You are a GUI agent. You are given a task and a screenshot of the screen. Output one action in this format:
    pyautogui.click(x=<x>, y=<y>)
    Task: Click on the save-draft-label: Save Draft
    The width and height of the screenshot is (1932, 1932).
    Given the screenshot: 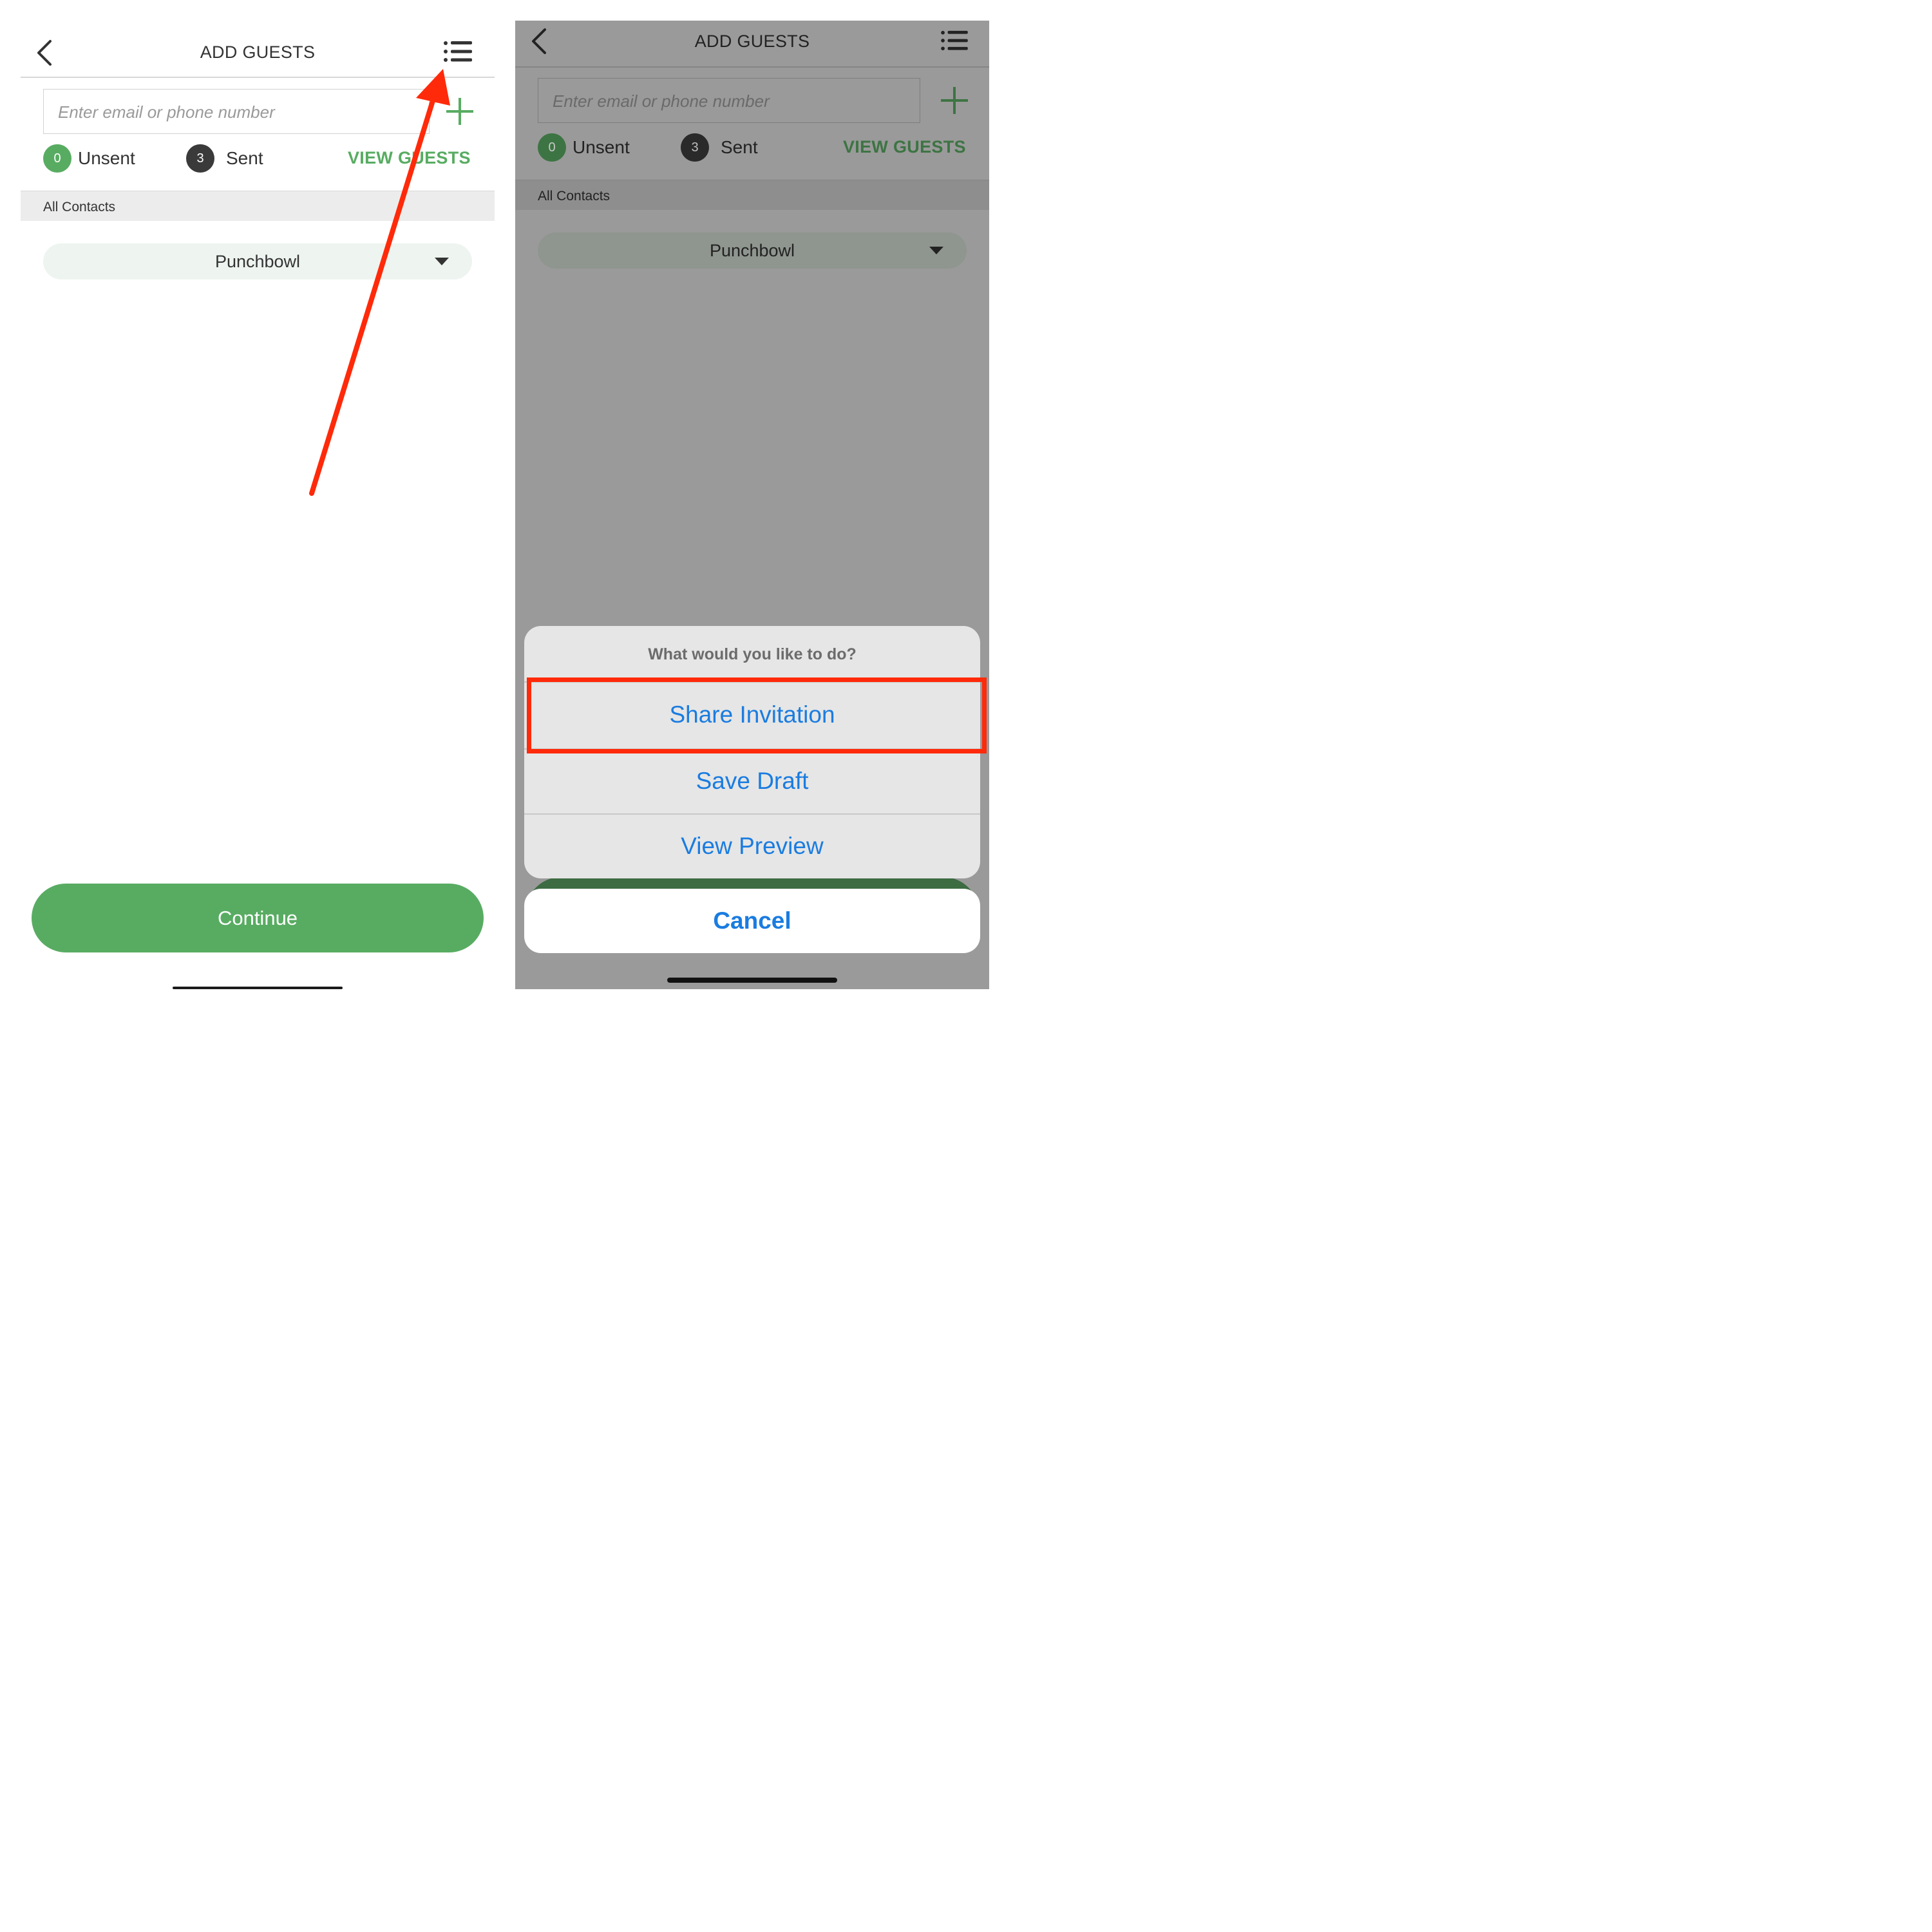 What is the action you would take?
    pyautogui.click(x=752, y=781)
    